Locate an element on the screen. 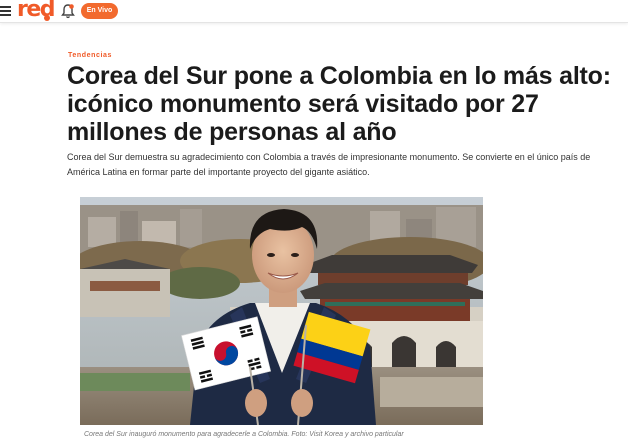  category-link: Tendencias is located at coordinates (90, 55).